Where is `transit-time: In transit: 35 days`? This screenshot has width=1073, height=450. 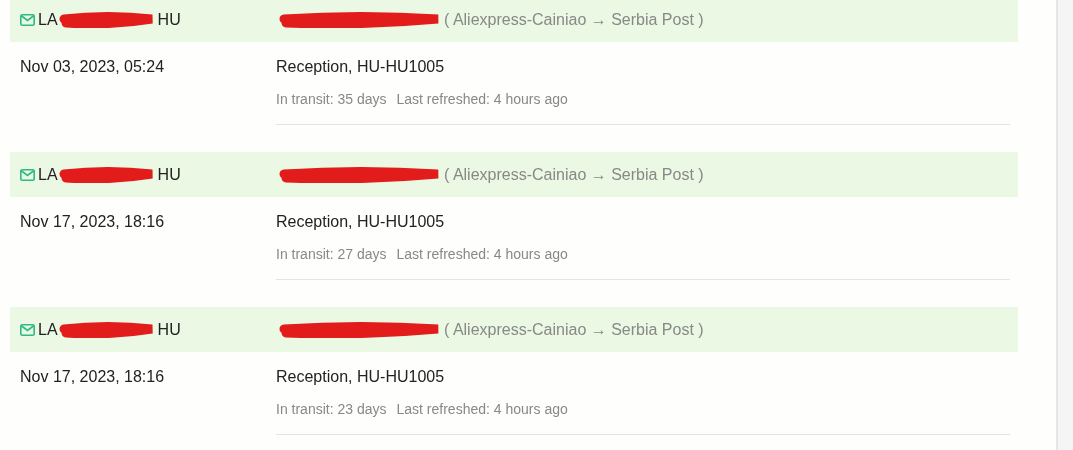
transit-time: In transit: 35 days is located at coordinates (331, 99).